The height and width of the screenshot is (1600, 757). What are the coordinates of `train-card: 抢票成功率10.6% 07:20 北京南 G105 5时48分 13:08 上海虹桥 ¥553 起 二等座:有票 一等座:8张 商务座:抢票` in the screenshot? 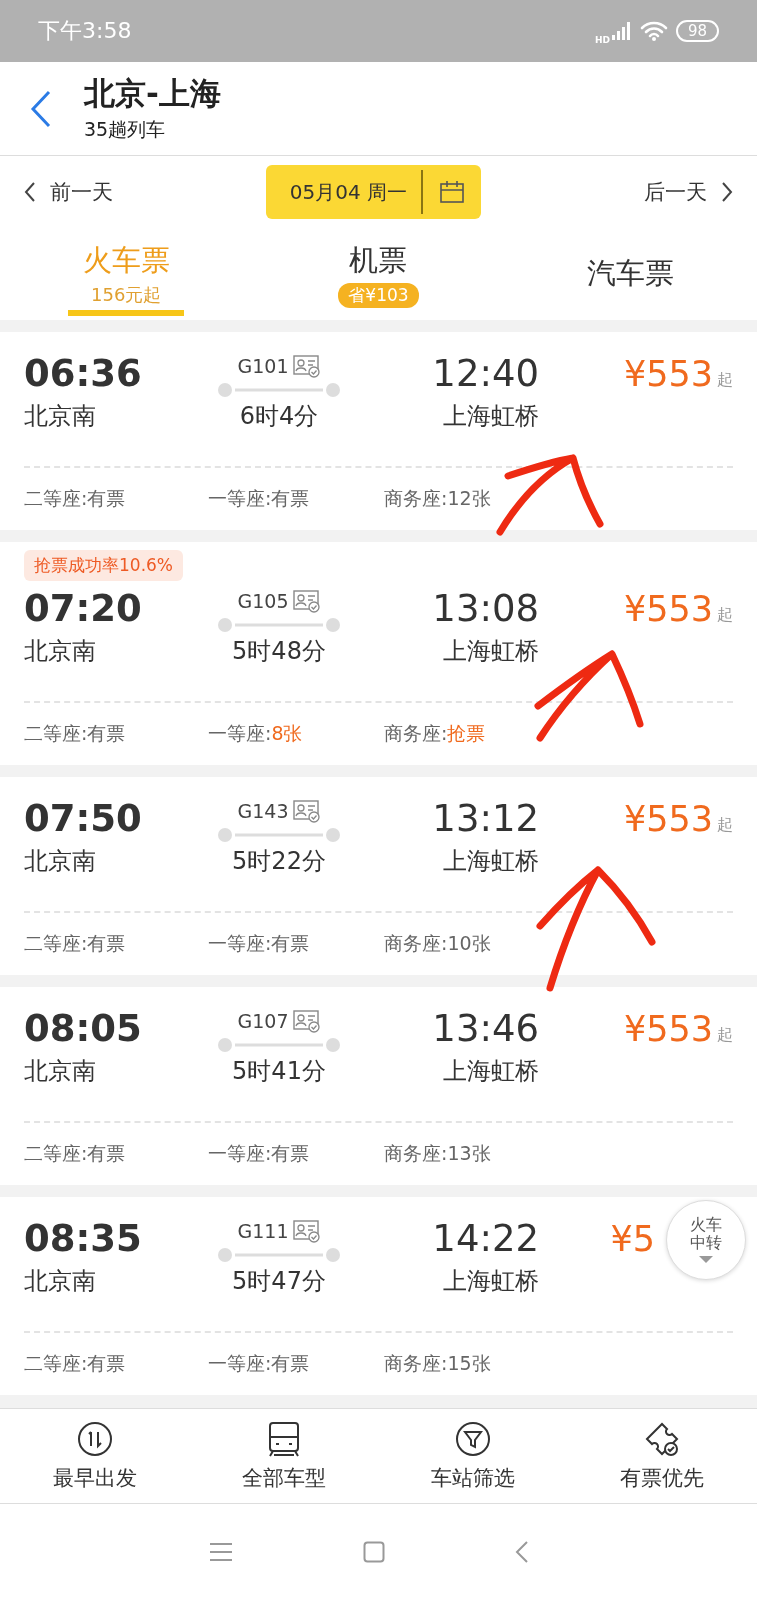 It's located at (378, 653).